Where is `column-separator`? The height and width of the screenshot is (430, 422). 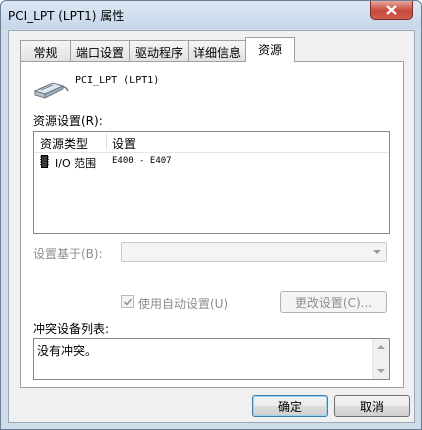 column-separator is located at coordinates (106, 142).